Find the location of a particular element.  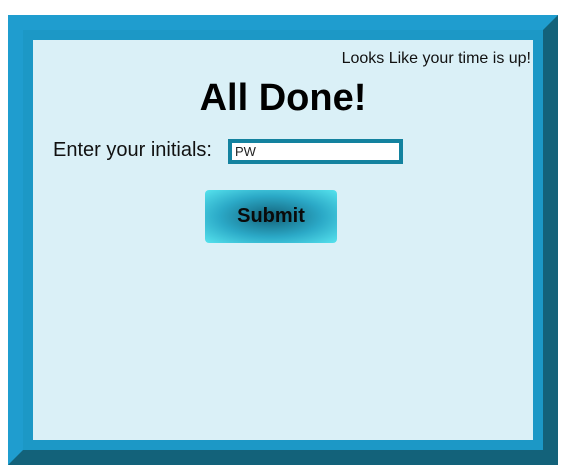

page-title: All Done! is located at coordinates (283, 98).